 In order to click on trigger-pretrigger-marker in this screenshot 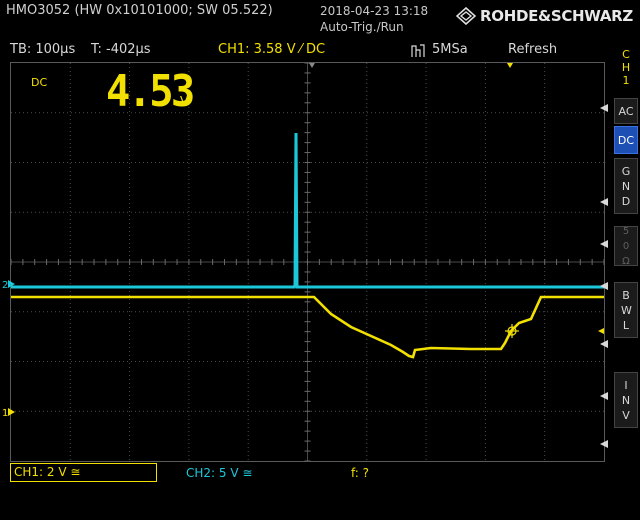, I will do `click(510, 65)`.